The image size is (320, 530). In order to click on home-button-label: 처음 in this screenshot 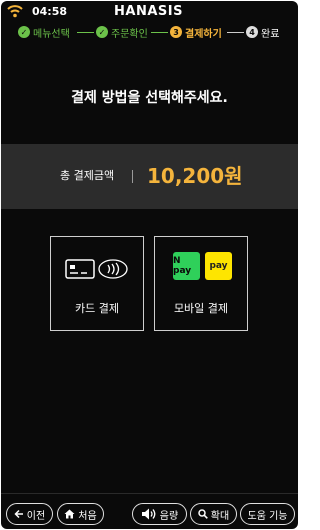, I will do `click(87, 516)`.